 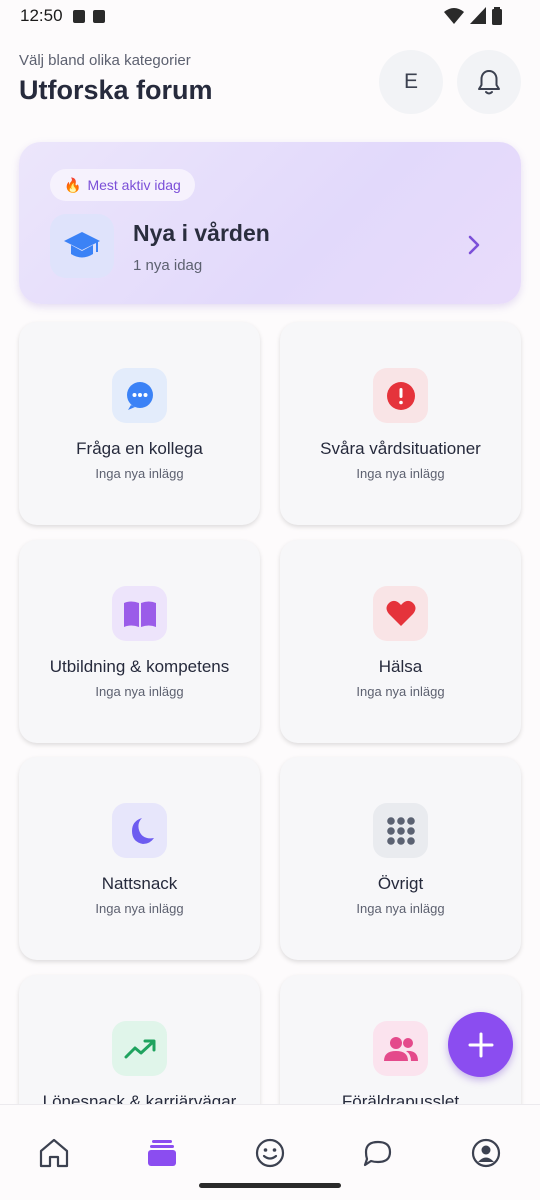 I want to click on plus-icon, so click(x=480, y=1044).